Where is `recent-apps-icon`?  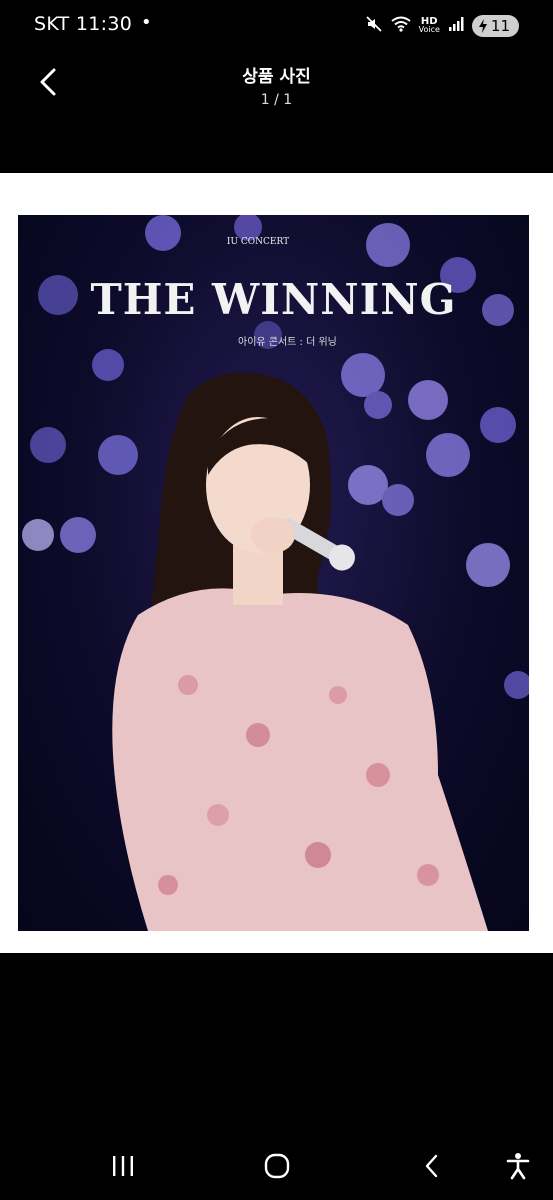
recent-apps-icon is located at coordinates (123, 1166).